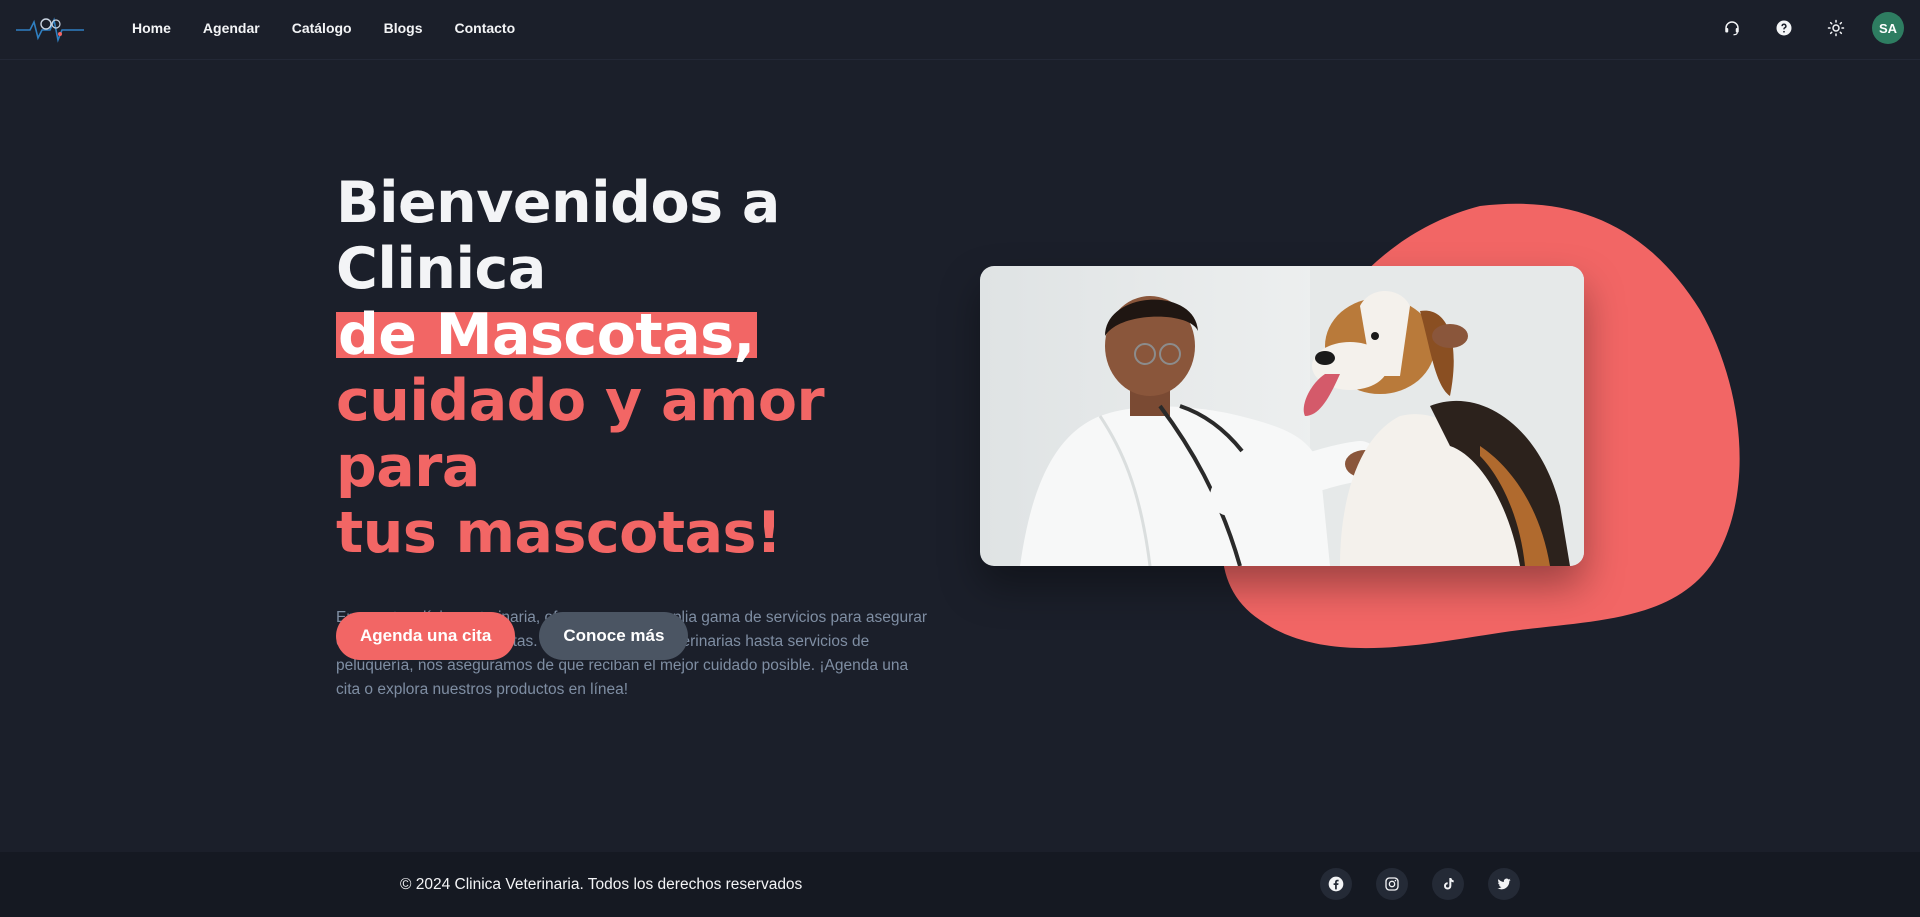 This screenshot has width=1920, height=917. What do you see at coordinates (559, 533) in the screenshot?
I see `hero-title-line4: tus mascotas!` at bounding box center [559, 533].